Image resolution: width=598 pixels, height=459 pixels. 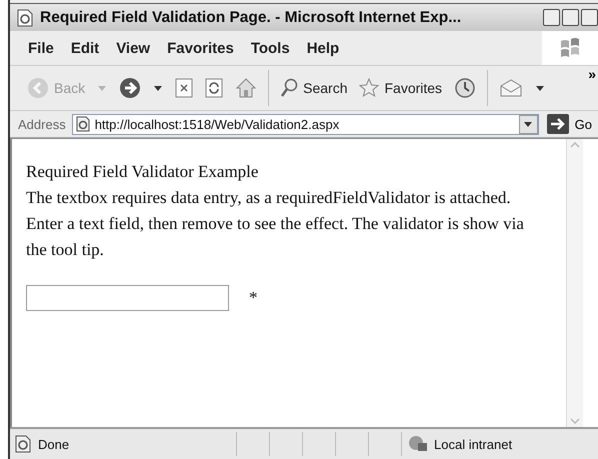 I want to click on toolbar-overflow-chevron: », so click(x=592, y=74).